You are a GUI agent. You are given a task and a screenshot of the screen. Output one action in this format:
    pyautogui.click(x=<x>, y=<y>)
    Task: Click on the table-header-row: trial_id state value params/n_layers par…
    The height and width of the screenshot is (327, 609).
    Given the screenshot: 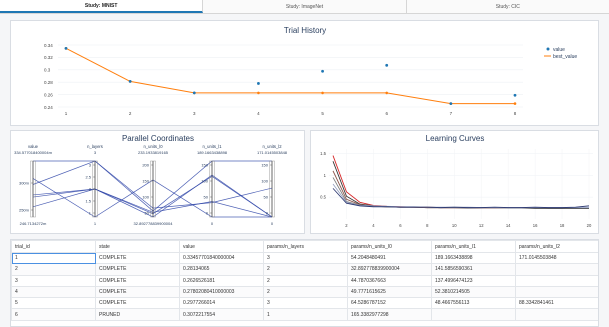 What is the action you would take?
    pyautogui.click(x=304, y=246)
    